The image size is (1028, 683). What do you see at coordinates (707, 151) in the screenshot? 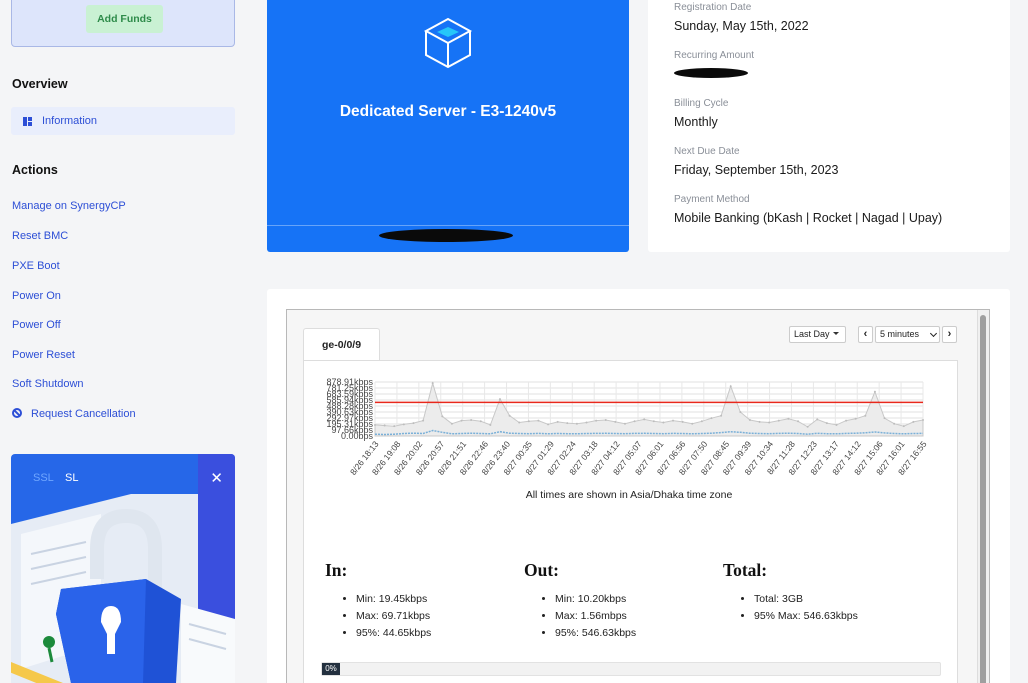
I see `next-due-date-label: Next Due Date` at bounding box center [707, 151].